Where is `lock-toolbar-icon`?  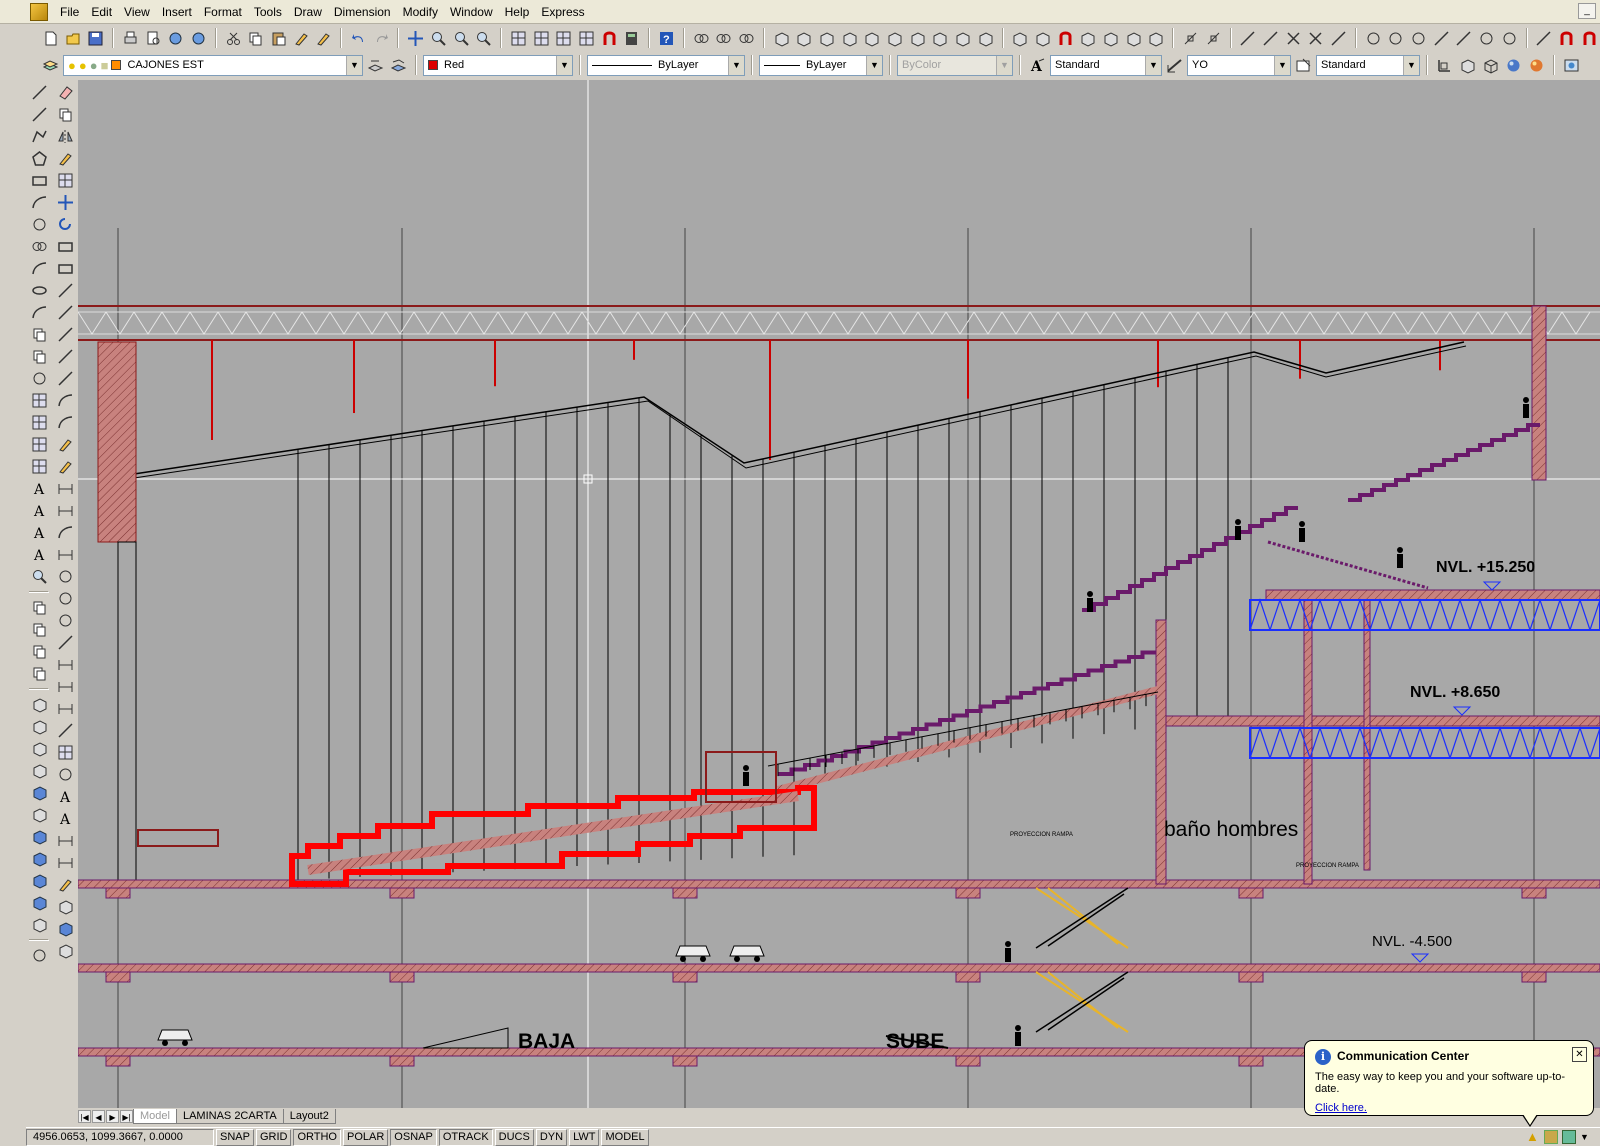
lock-toolbar-icon is located at coordinates (1551, 1137).